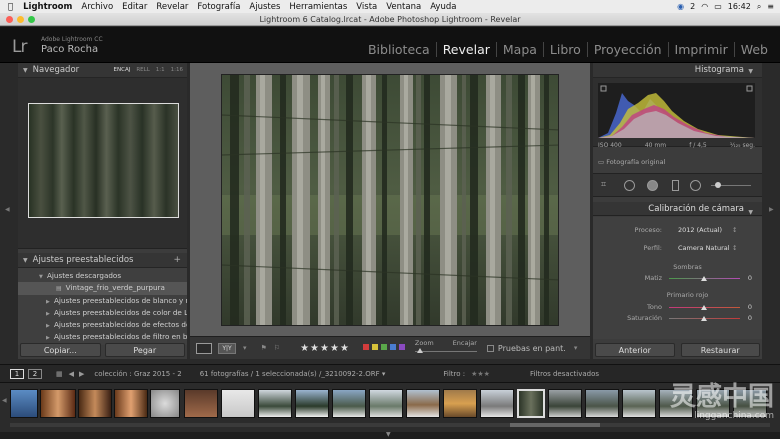 The width and height of the screenshot is (780, 439). Describe the element at coordinates (102, 260) in the screenshot. I see `presets-header: ▼ Ajustes preestablecidos +` at that location.